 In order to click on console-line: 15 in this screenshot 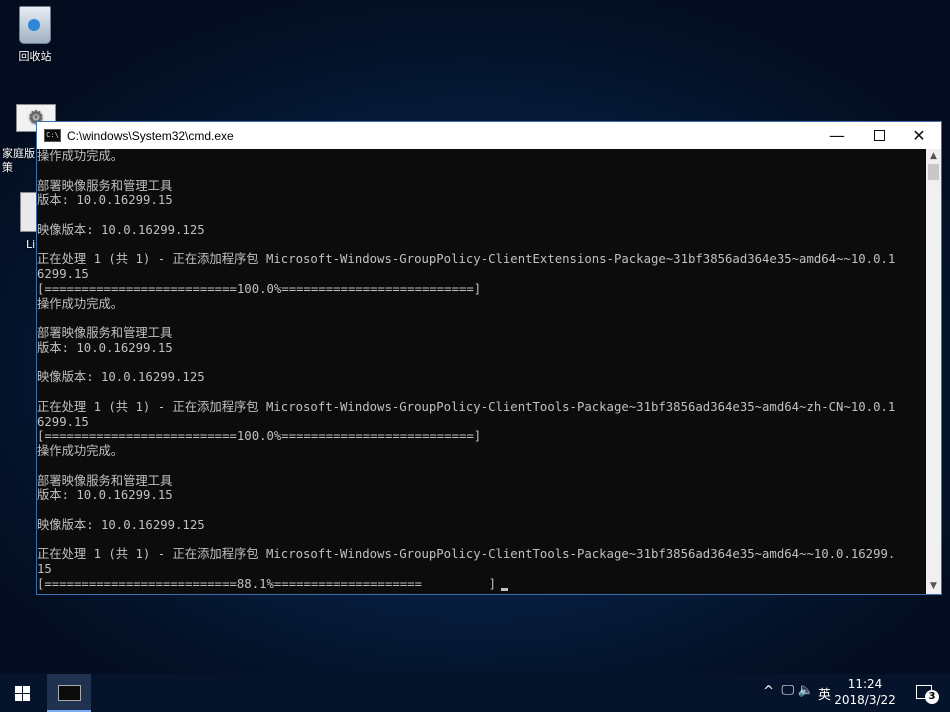, I will do `click(44, 569)`.